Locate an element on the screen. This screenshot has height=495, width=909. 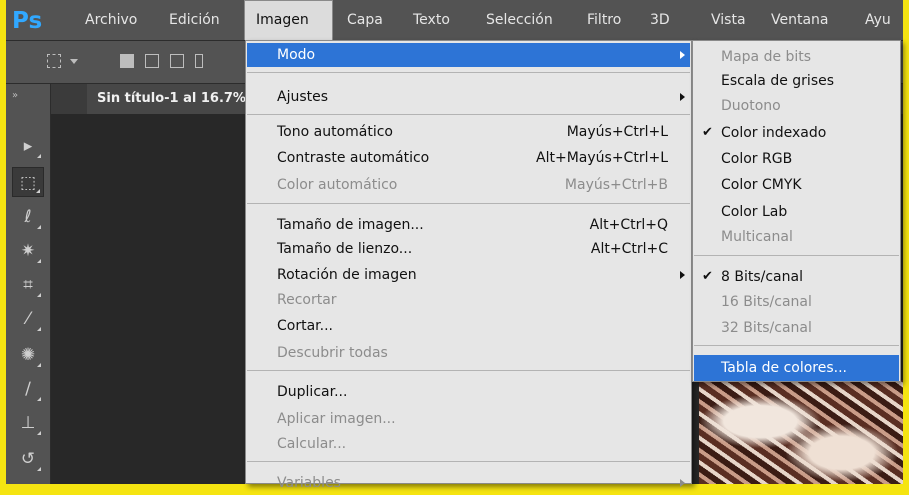
move-tool-icon: ▸ is located at coordinates (28, 146).